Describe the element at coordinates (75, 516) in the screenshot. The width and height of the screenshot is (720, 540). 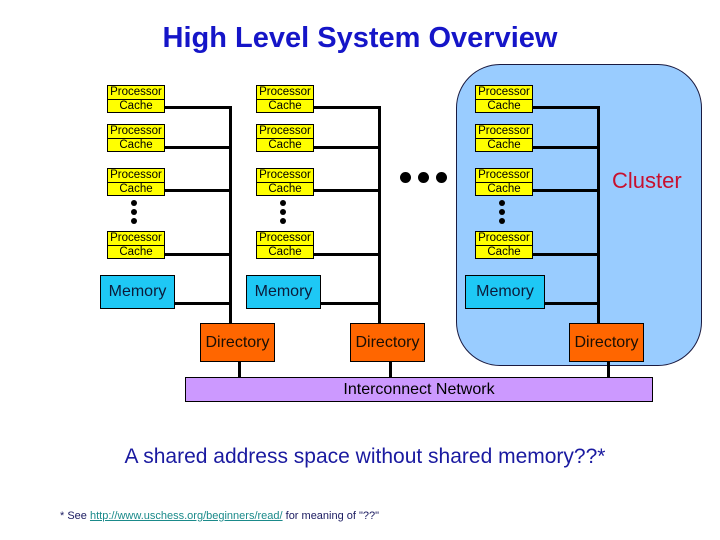
I see `footnote-prefix: * See` at that location.